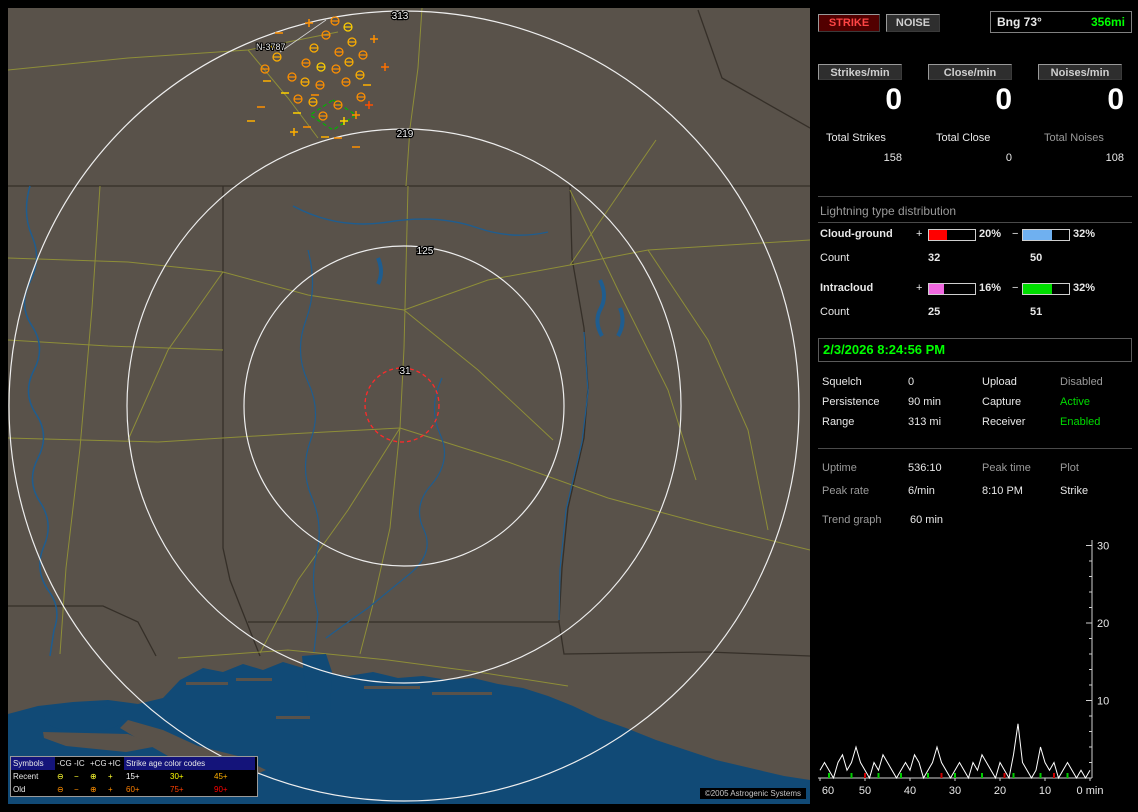 The height and width of the screenshot is (812, 1138). I want to click on range-value: 313 mi, so click(925, 422).